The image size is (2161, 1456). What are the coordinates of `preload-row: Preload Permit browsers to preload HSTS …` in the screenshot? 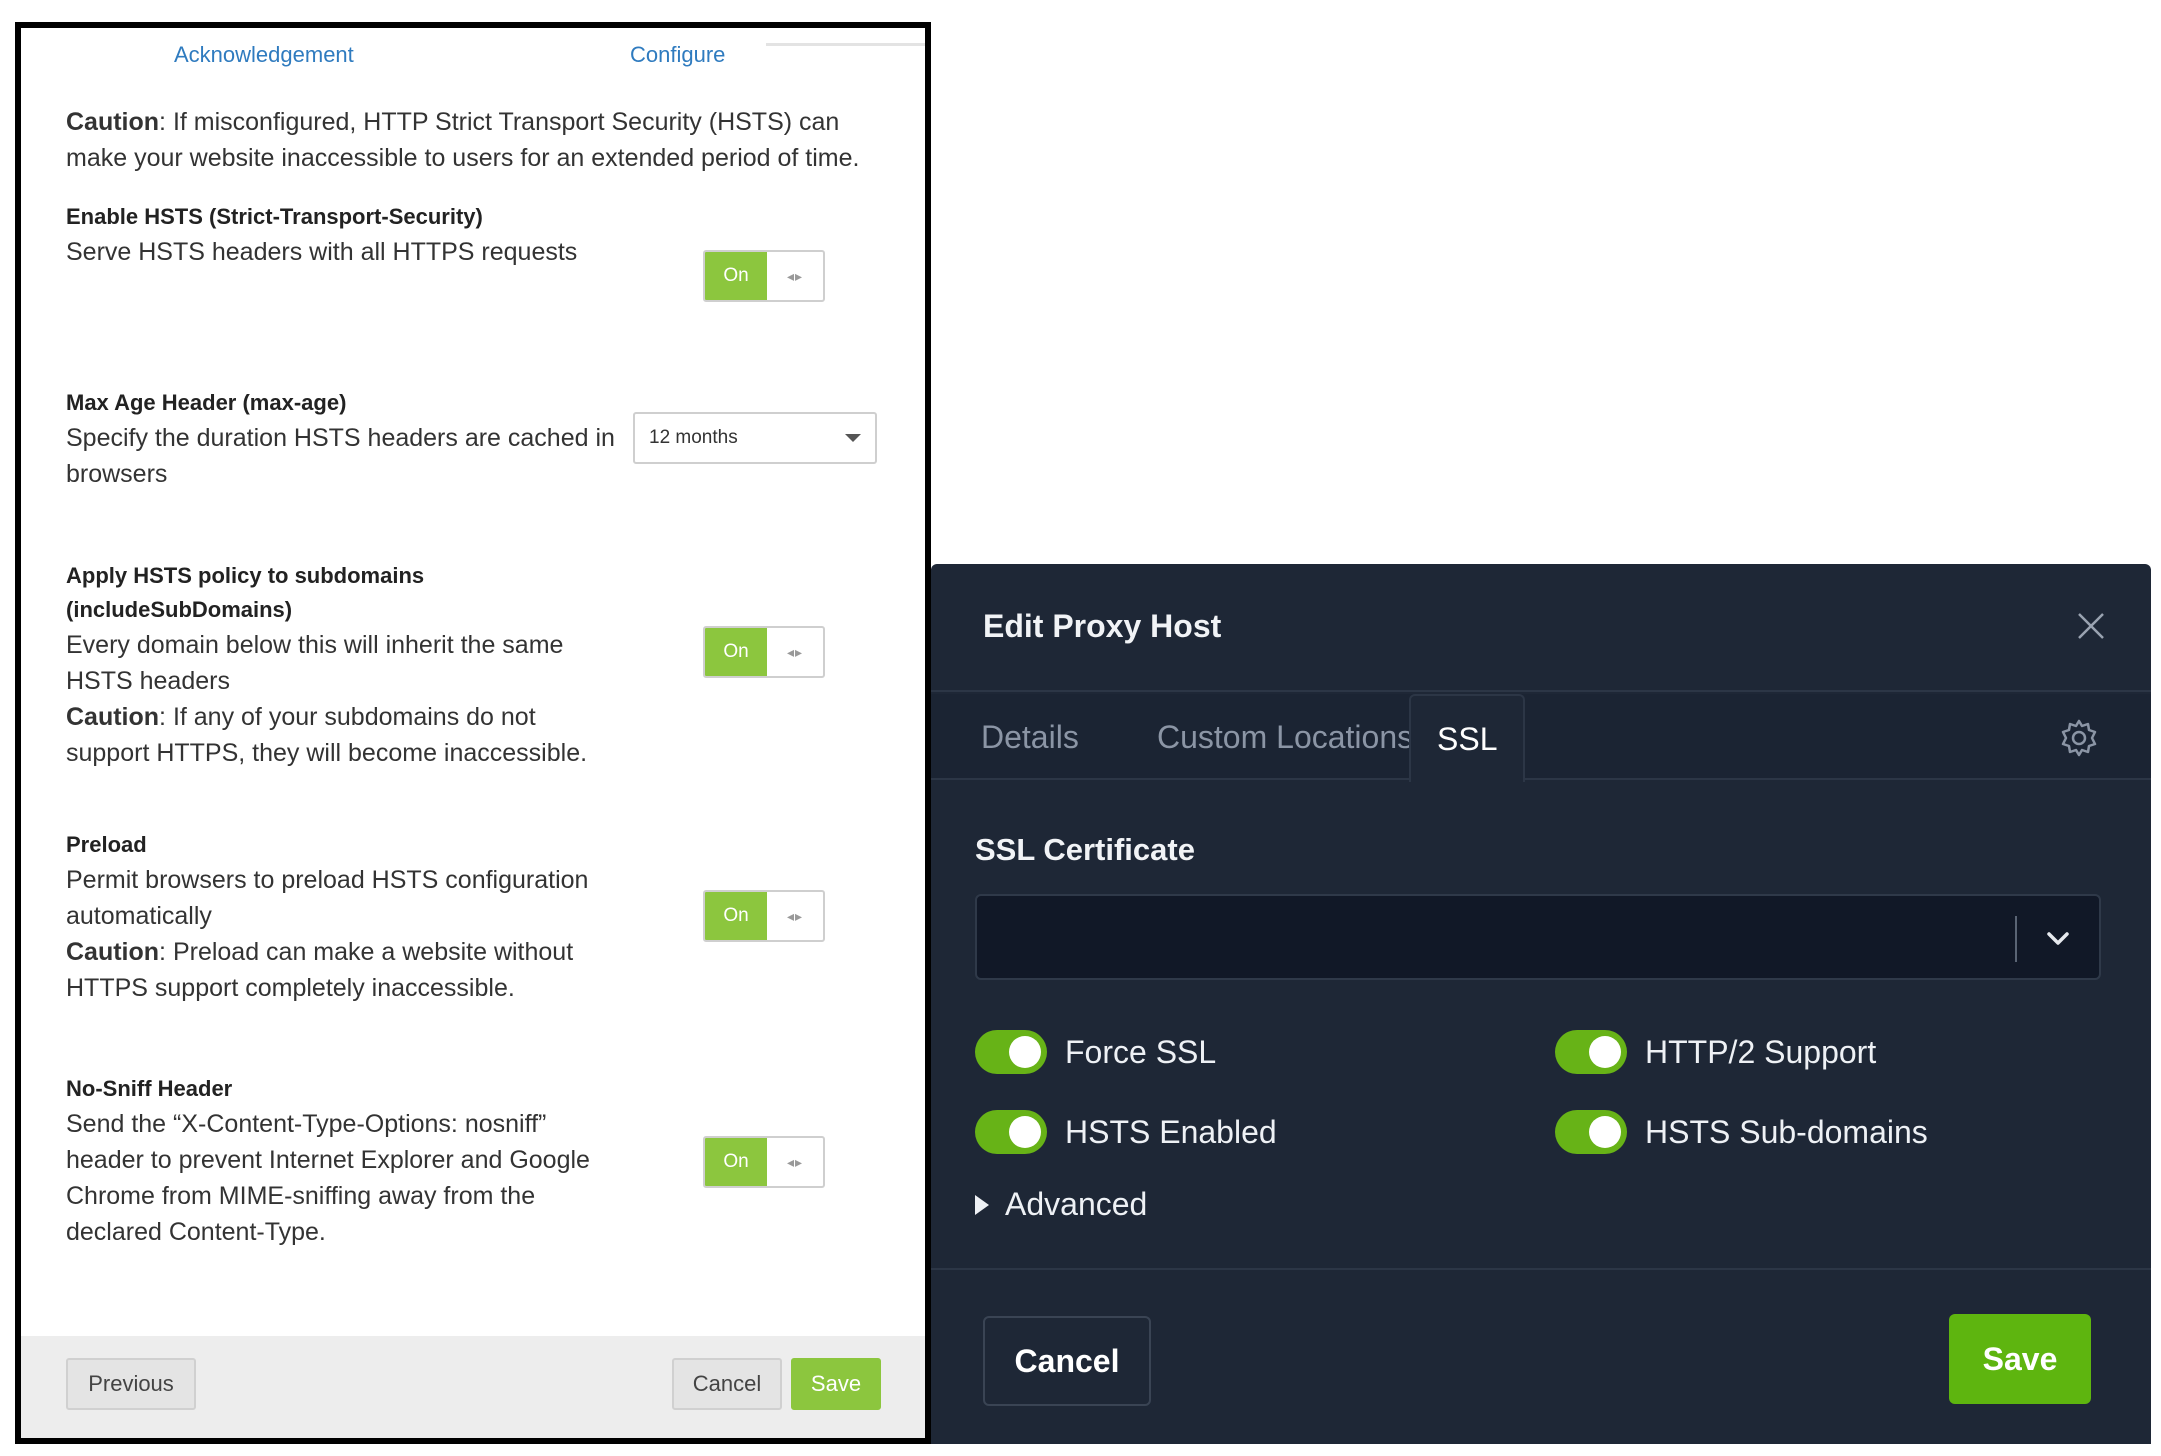 It's located at (336, 917).